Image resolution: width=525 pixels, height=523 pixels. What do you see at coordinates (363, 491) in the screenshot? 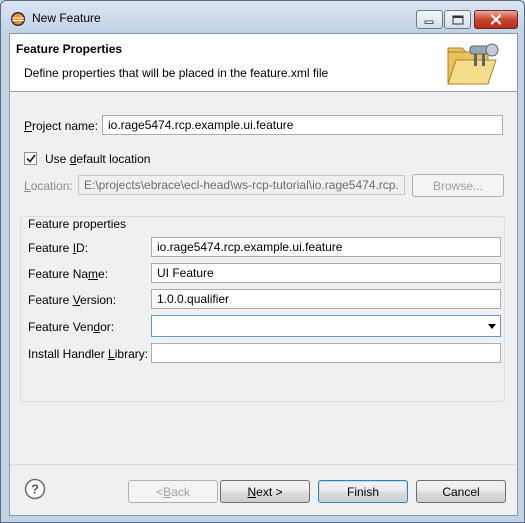
I see `finish-button: Finish` at bounding box center [363, 491].